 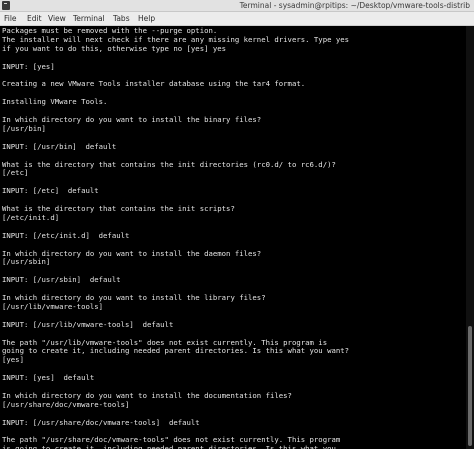 What do you see at coordinates (146, 18) in the screenshot?
I see `menu-help: Help` at bounding box center [146, 18].